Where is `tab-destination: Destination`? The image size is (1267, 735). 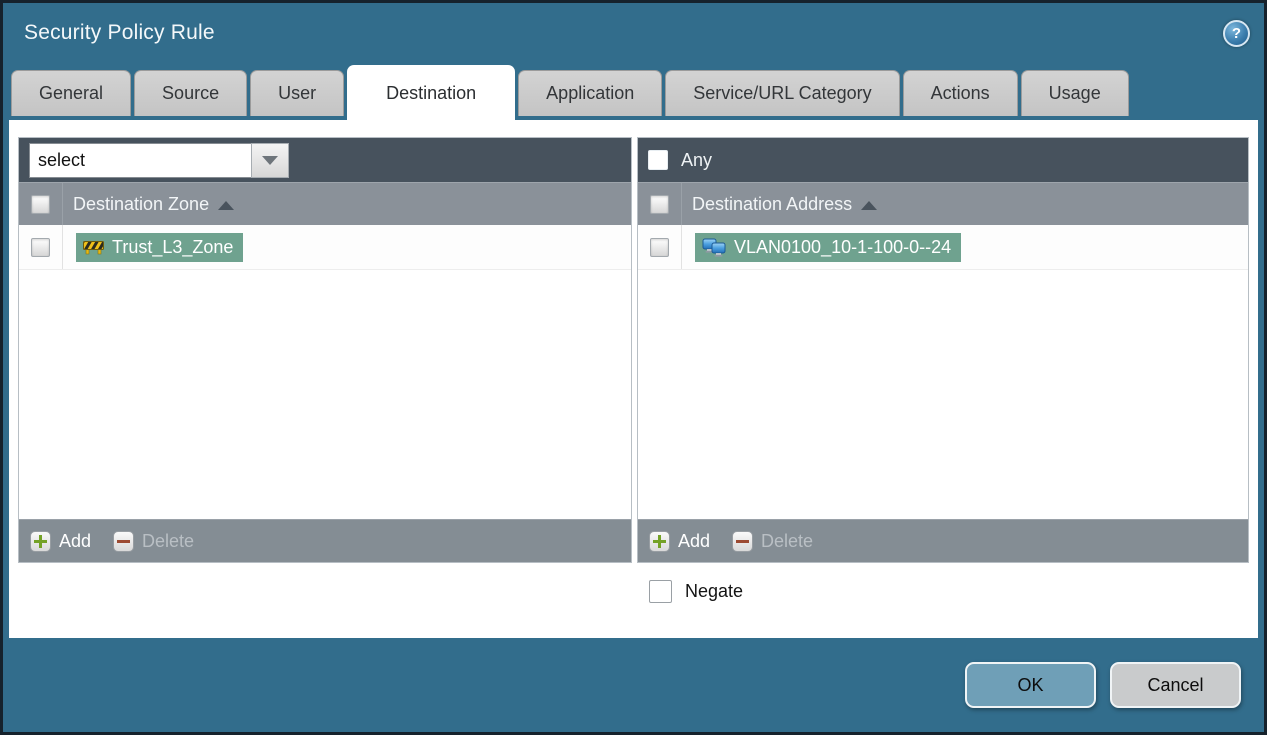
tab-destination: Destination is located at coordinates (431, 92).